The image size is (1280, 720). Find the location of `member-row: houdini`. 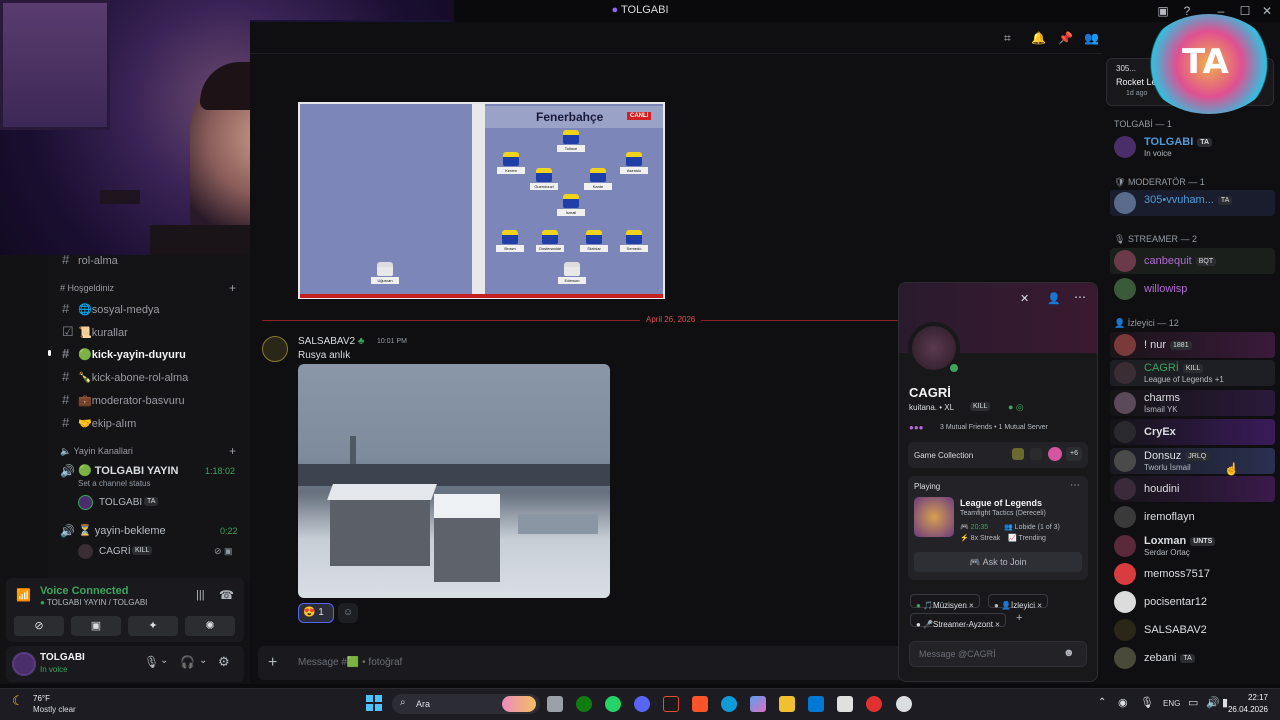

member-row: houdini is located at coordinates (1192, 489).